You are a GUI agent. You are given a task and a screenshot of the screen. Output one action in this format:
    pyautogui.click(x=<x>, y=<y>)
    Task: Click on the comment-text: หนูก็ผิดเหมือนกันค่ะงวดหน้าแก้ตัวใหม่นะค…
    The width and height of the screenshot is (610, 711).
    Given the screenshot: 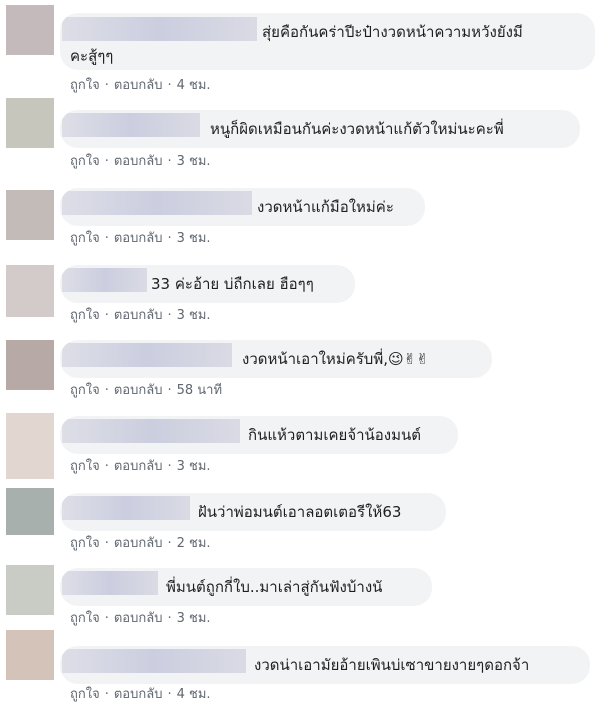 What is the action you would take?
    pyautogui.click(x=357, y=129)
    